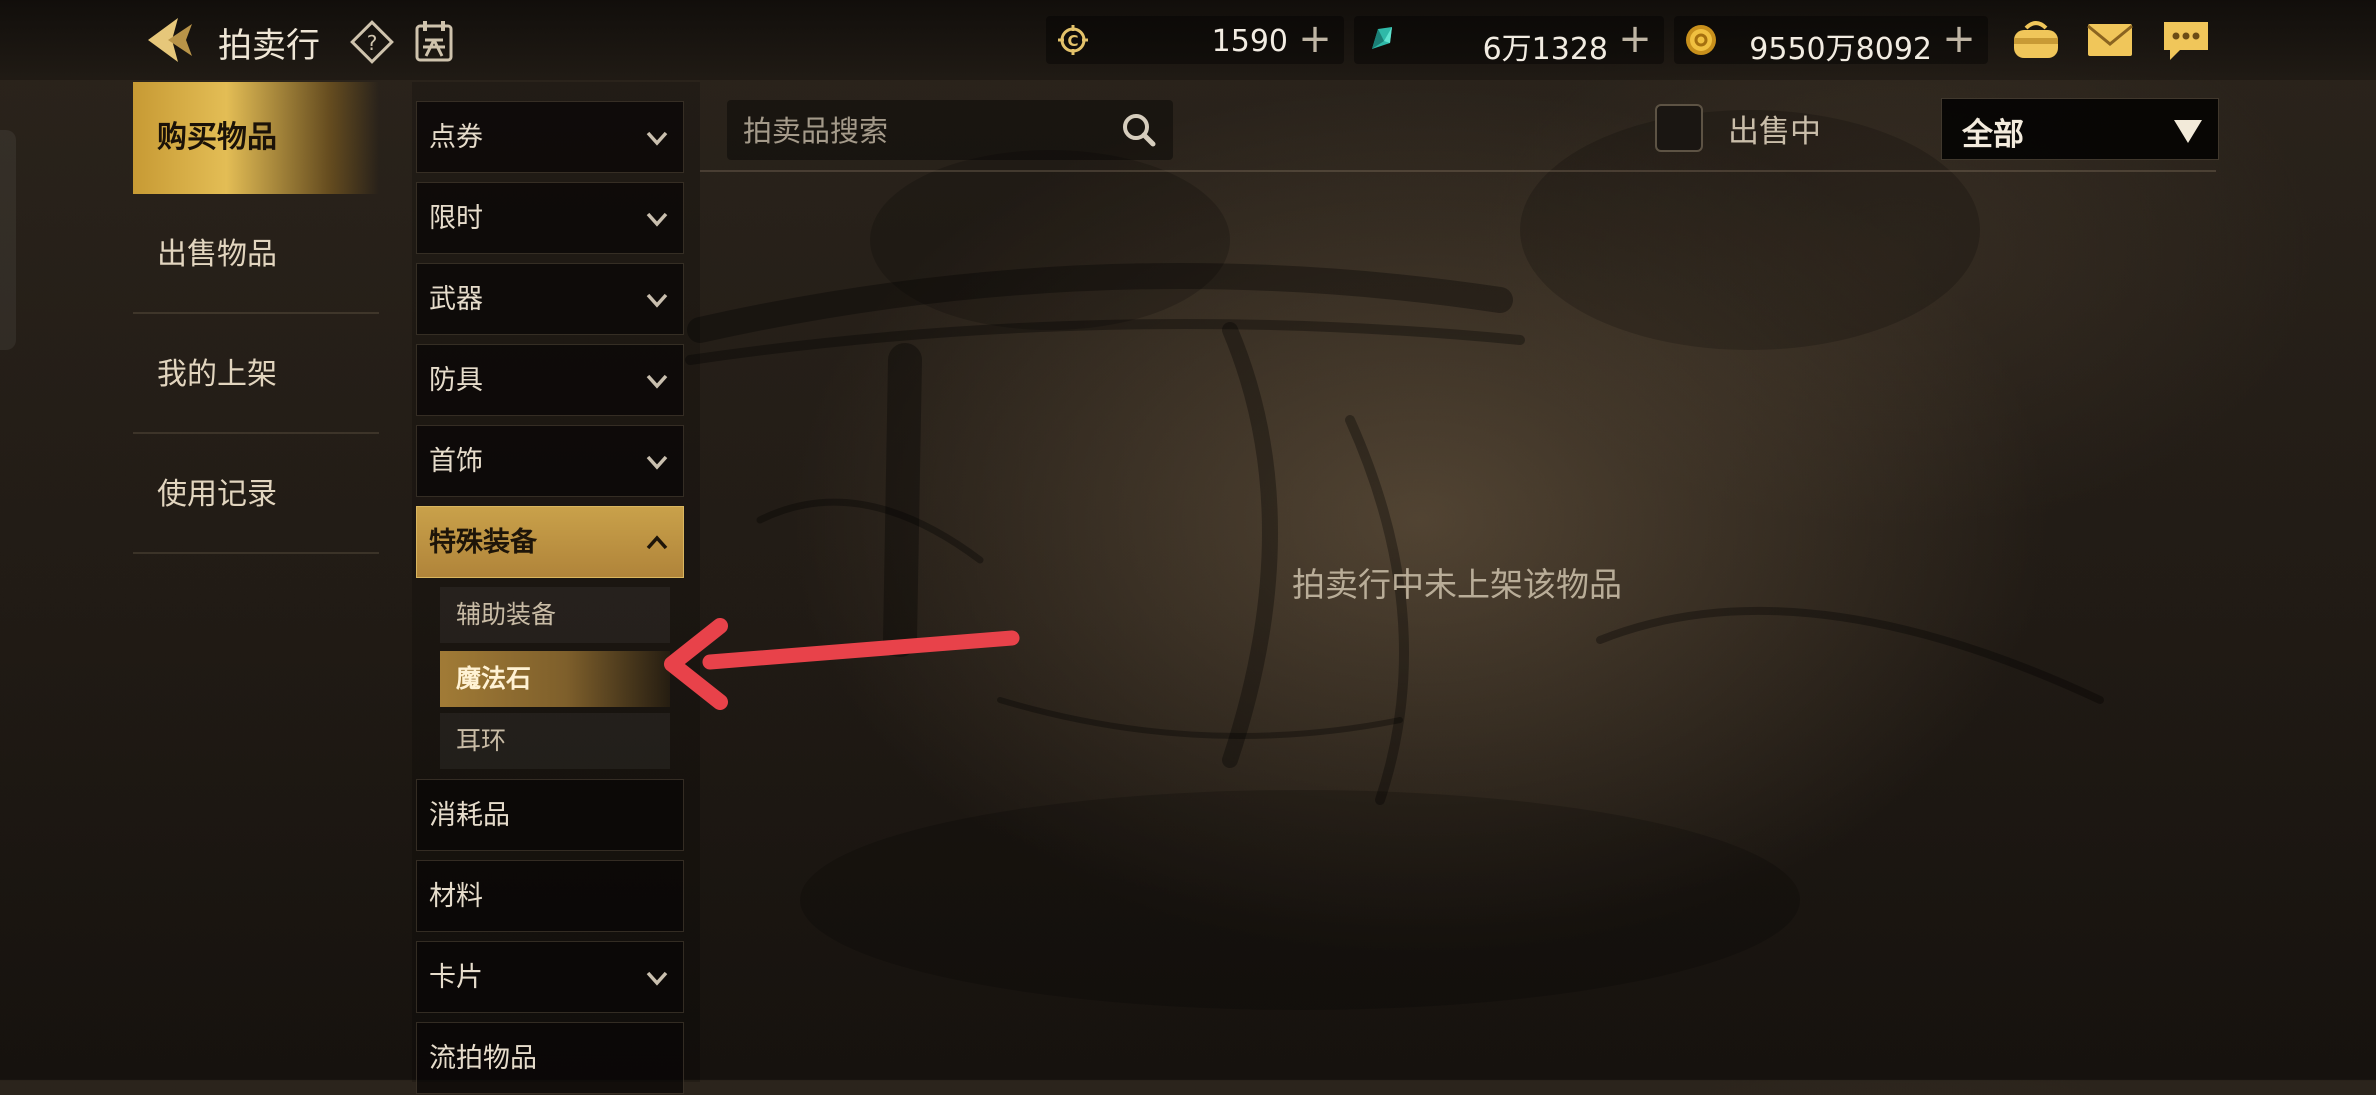 This screenshot has height=1095, width=2376. What do you see at coordinates (550, 1058) in the screenshot?
I see `category-unsold-items: 流拍物品` at bounding box center [550, 1058].